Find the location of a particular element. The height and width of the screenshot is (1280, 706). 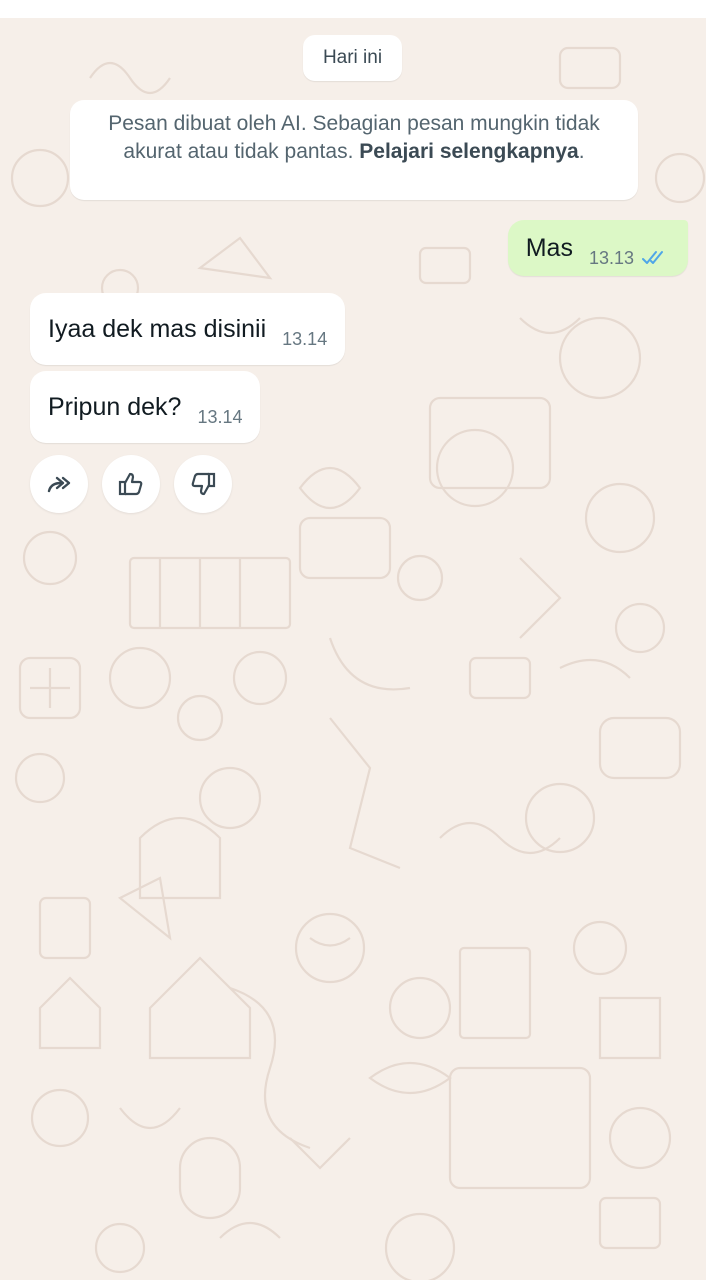

thumbs-up-icon is located at coordinates (130, 484).